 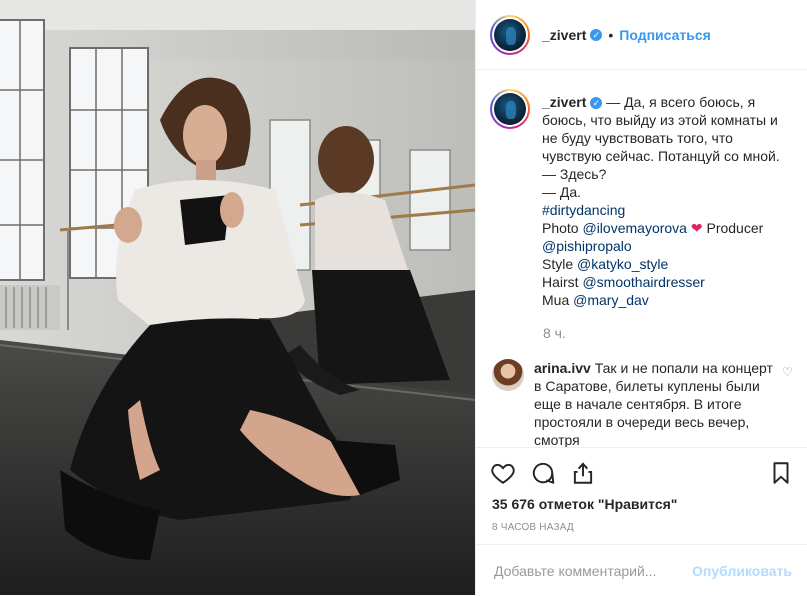 I want to click on red-heart-icon: ❤, so click(x=696, y=228).